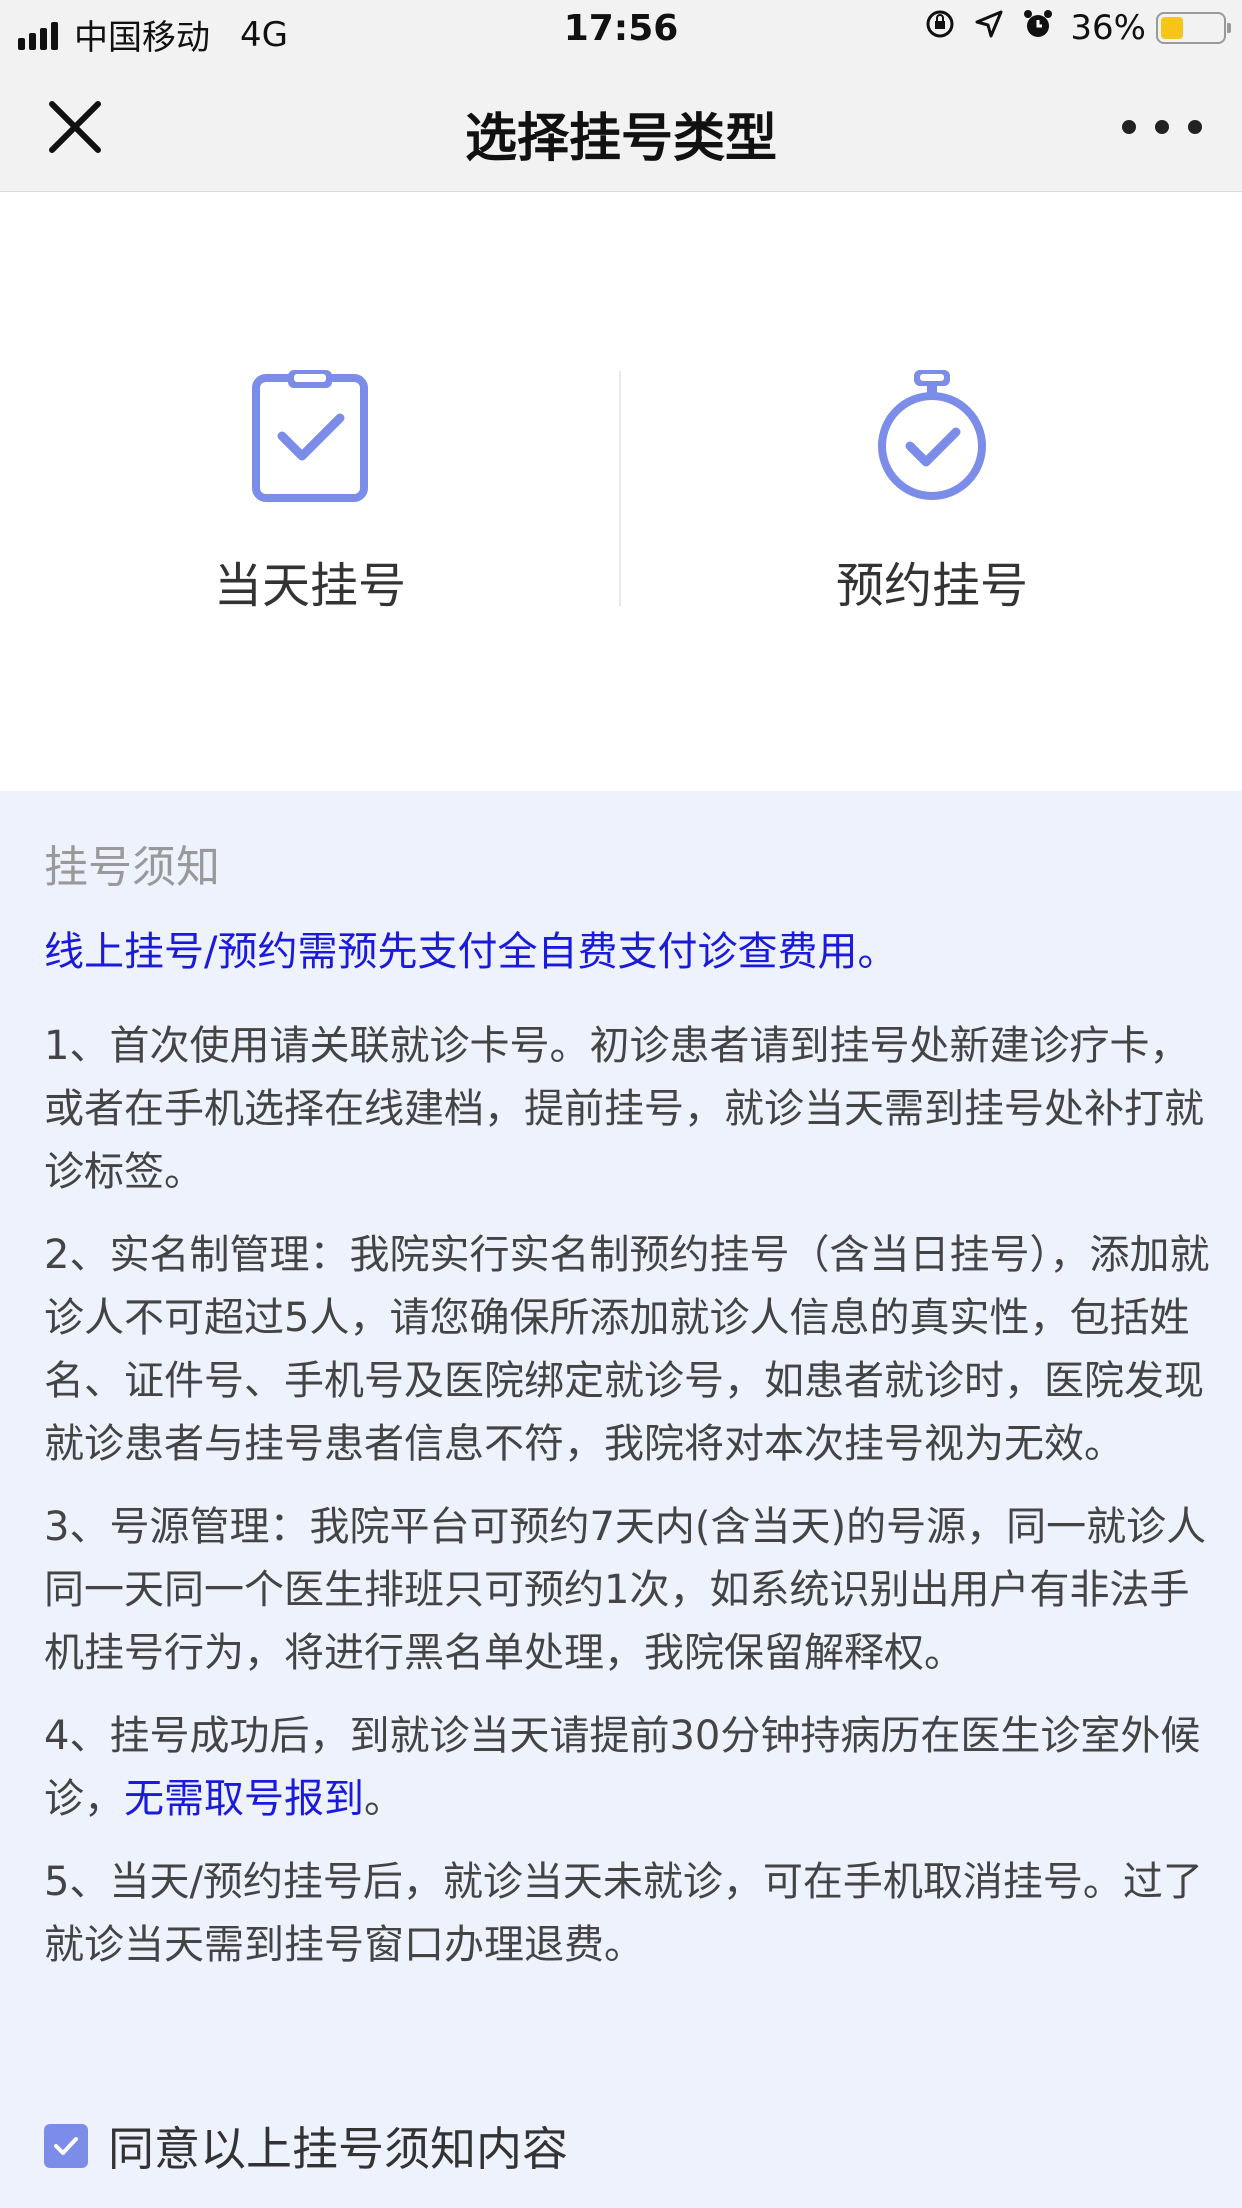 The width and height of the screenshot is (1242, 2208). Describe the element at coordinates (384, 1799) in the screenshot. I see `notice-item-4-suffix: 。` at that location.